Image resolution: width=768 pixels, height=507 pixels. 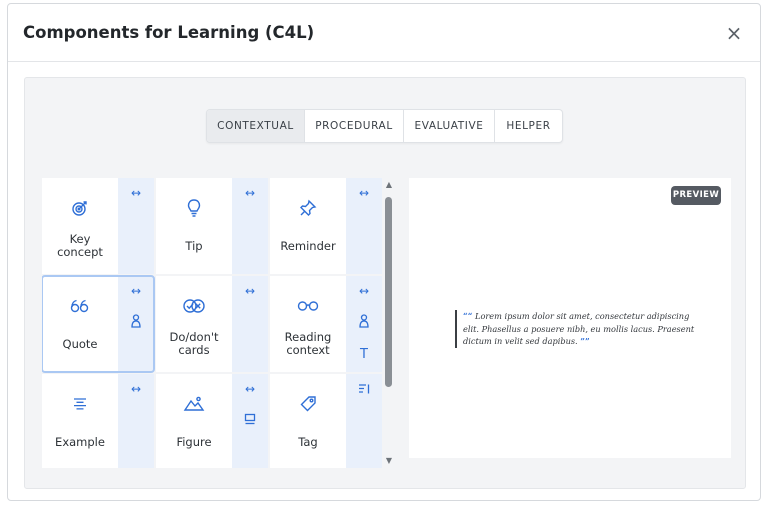 I want to click on mountain-image-icon, so click(x=194, y=404).